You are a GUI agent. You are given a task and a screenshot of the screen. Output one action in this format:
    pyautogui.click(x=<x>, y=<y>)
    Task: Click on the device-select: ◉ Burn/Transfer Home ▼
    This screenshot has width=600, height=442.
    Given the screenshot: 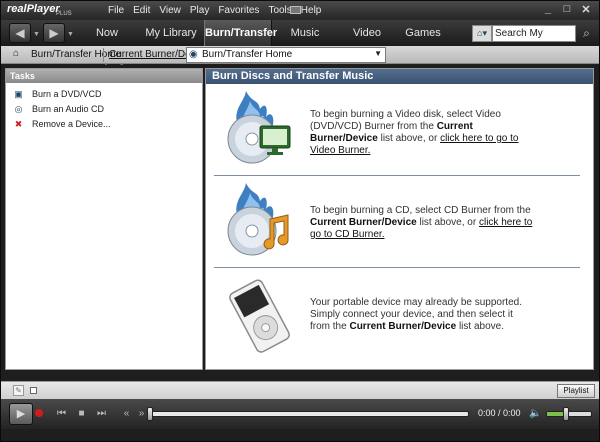 What is the action you would take?
    pyautogui.click(x=286, y=55)
    